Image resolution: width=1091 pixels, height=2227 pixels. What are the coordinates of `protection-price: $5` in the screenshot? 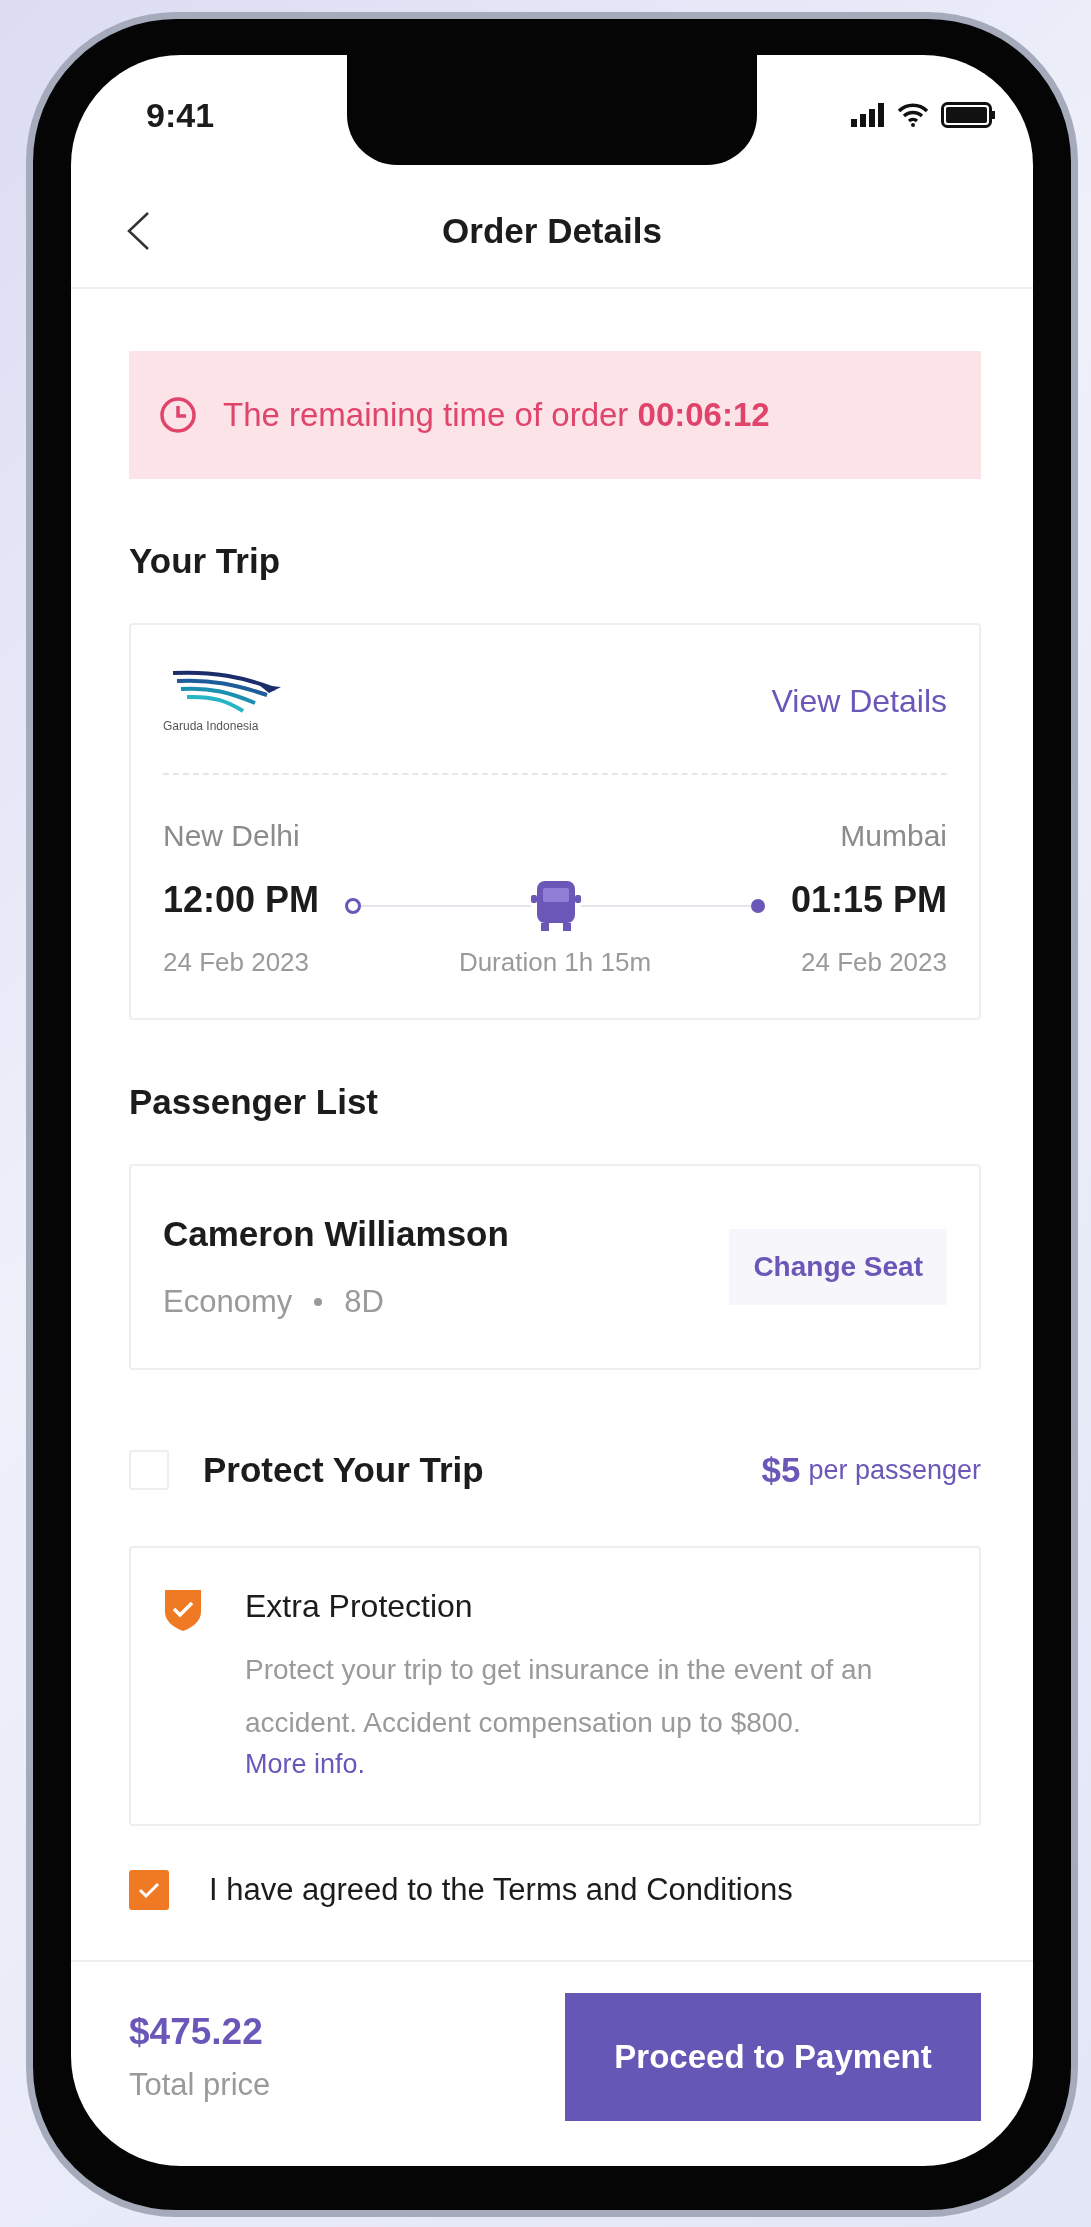 It's located at (781, 1470).